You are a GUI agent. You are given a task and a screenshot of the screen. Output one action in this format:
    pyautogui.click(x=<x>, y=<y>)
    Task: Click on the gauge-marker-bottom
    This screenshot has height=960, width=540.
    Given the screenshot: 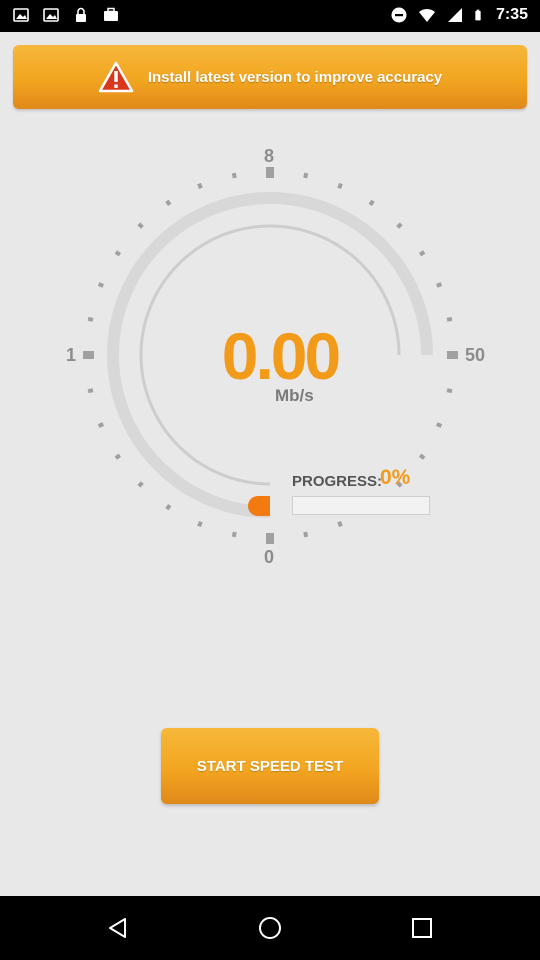 What is the action you would take?
    pyautogui.click(x=270, y=538)
    